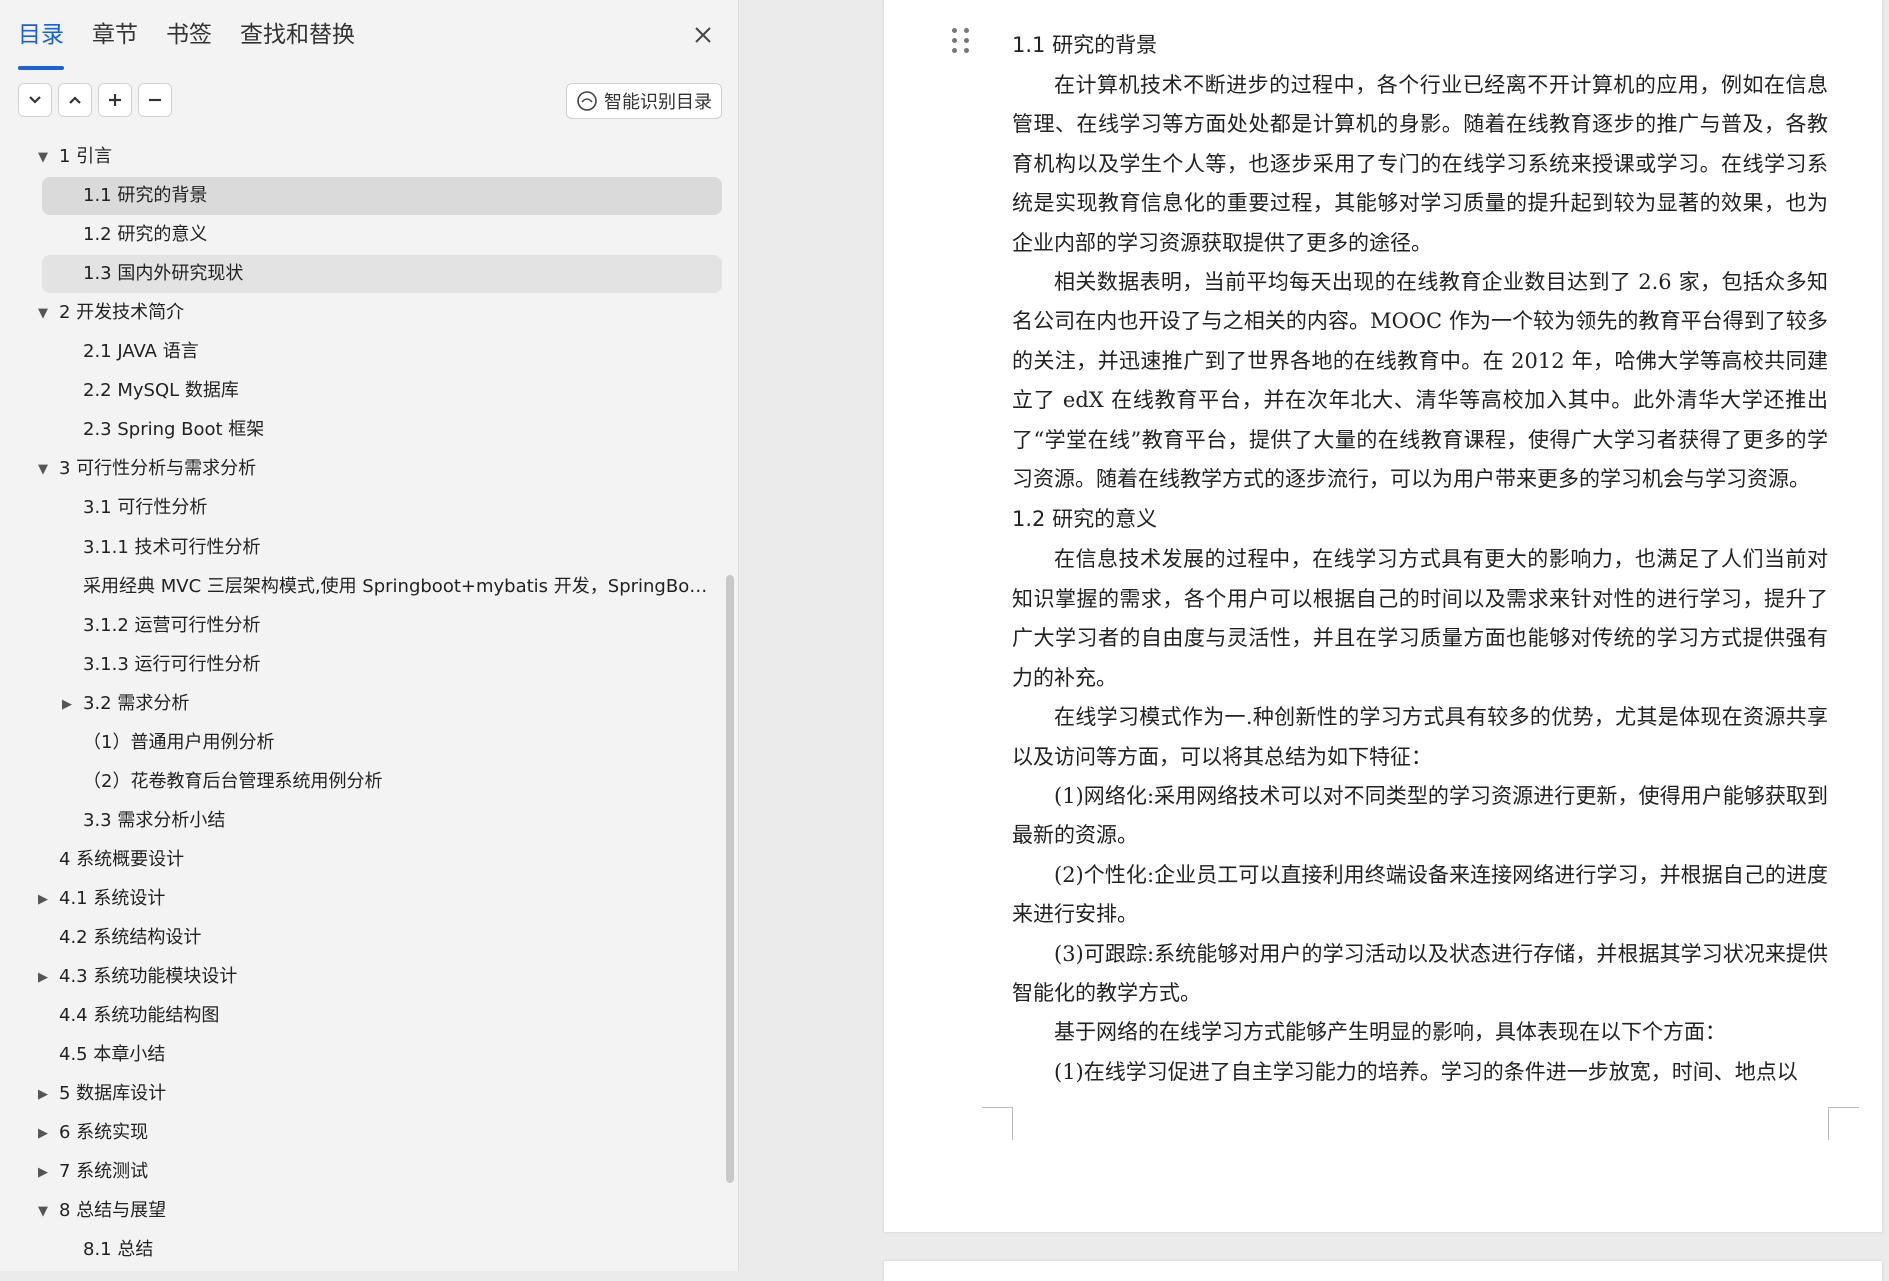 The image size is (1889, 1281). Describe the element at coordinates (658, 102) in the screenshot. I see `smart-toc-label: 智能识别目录` at that location.